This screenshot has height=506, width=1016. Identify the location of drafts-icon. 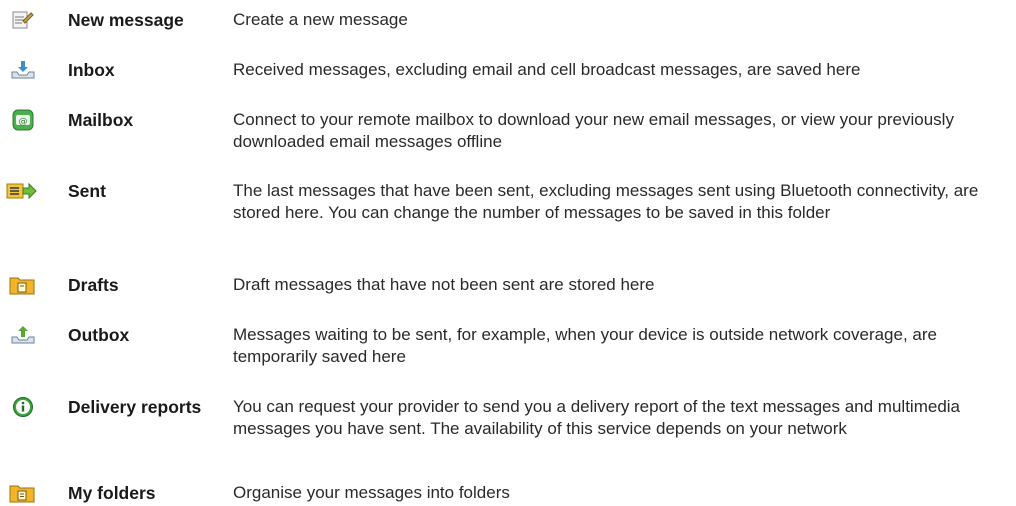
(22, 285).